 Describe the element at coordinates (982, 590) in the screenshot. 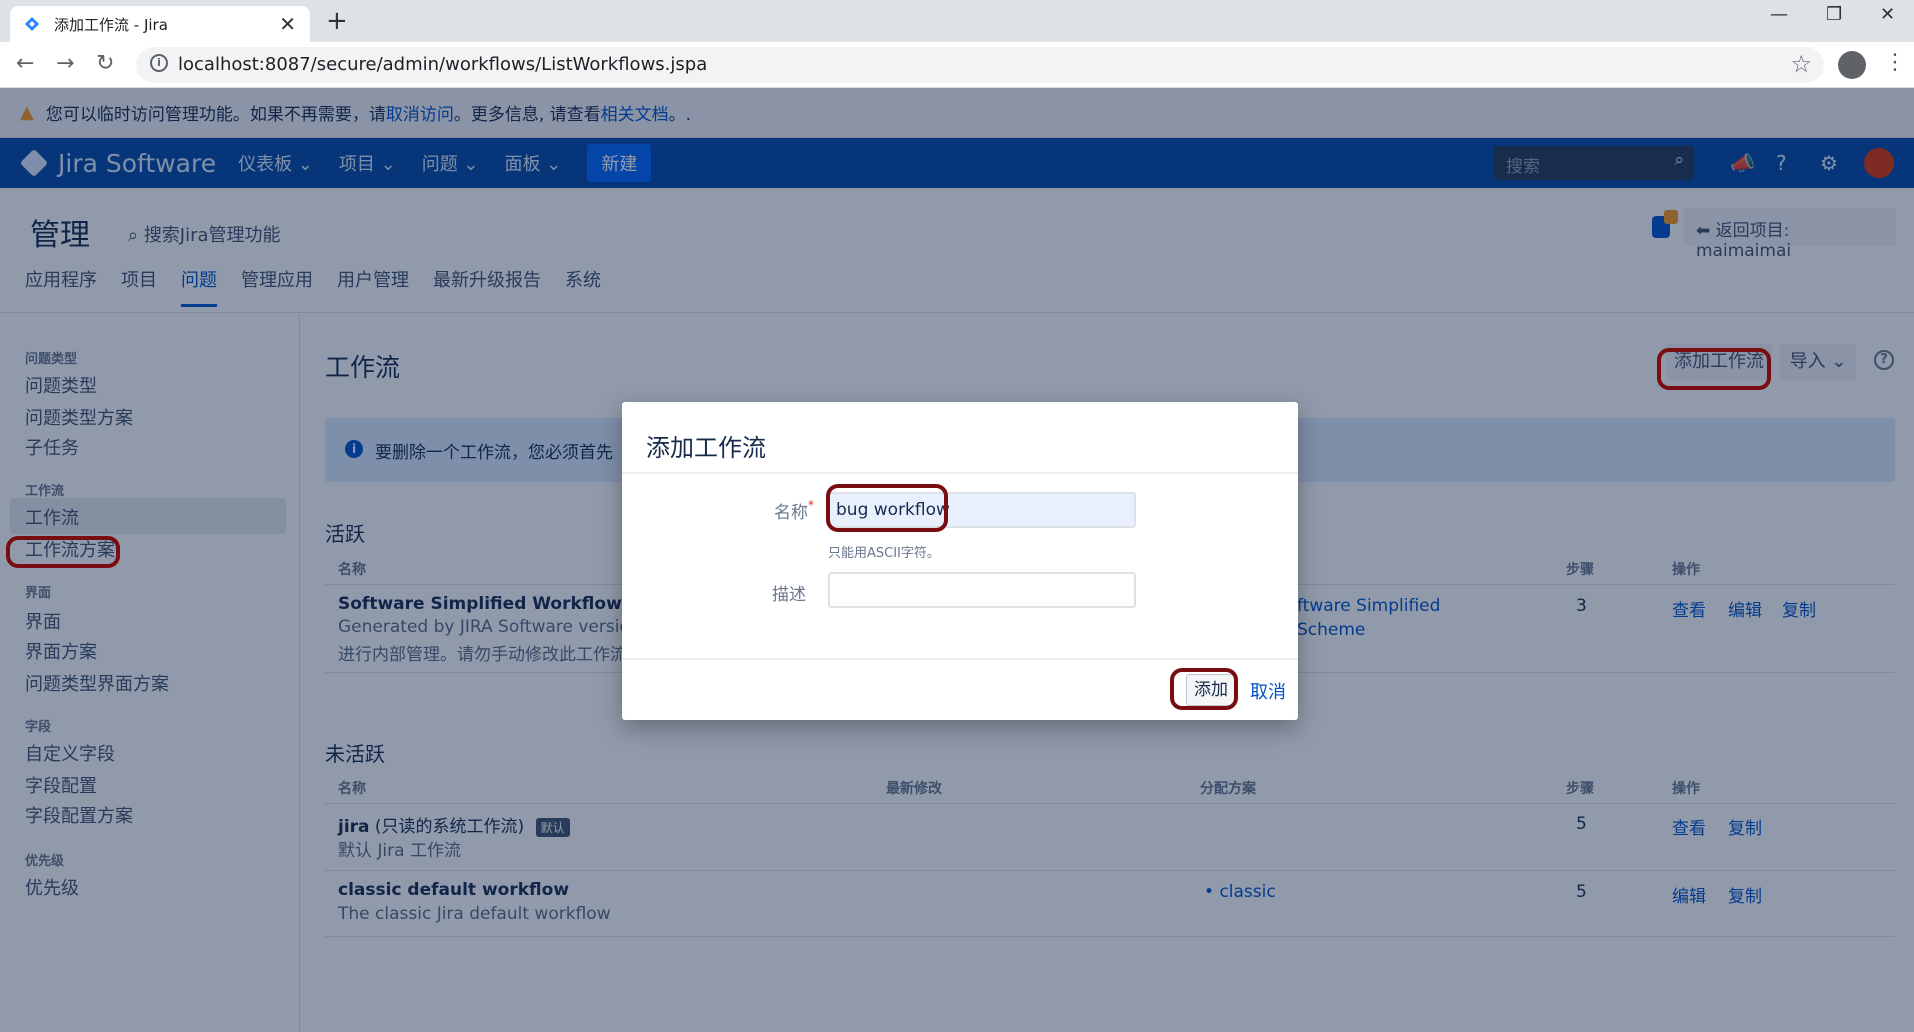

I see `workflow-description-input` at that location.